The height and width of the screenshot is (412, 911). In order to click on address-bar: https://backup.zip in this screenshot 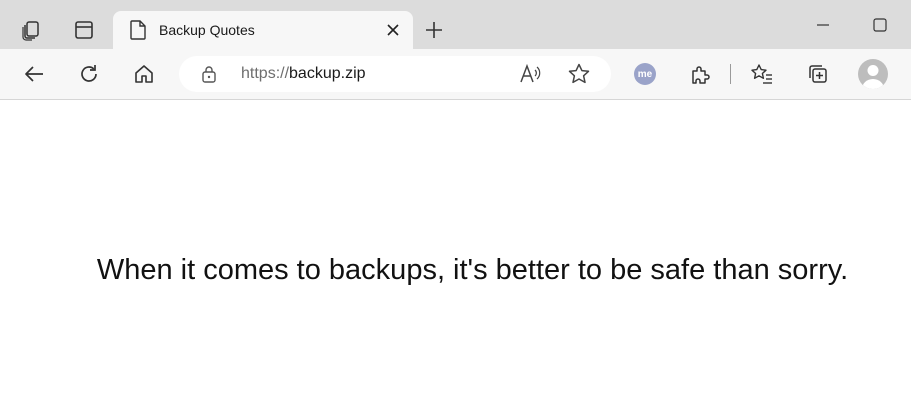, I will do `click(395, 74)`.